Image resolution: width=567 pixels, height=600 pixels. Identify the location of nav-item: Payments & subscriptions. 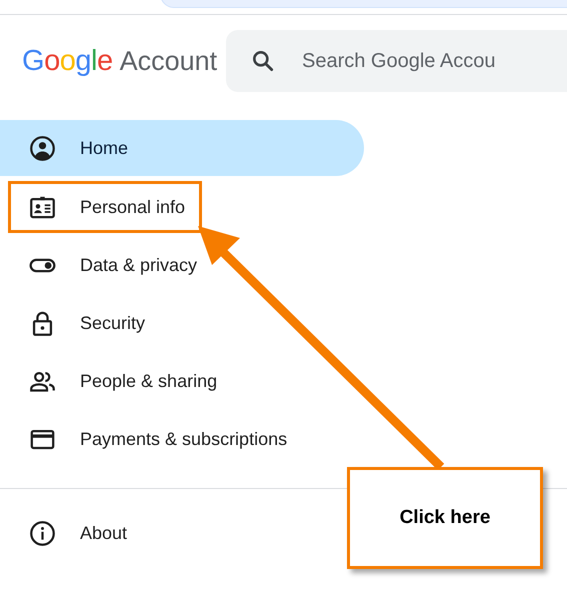
(149, 439).